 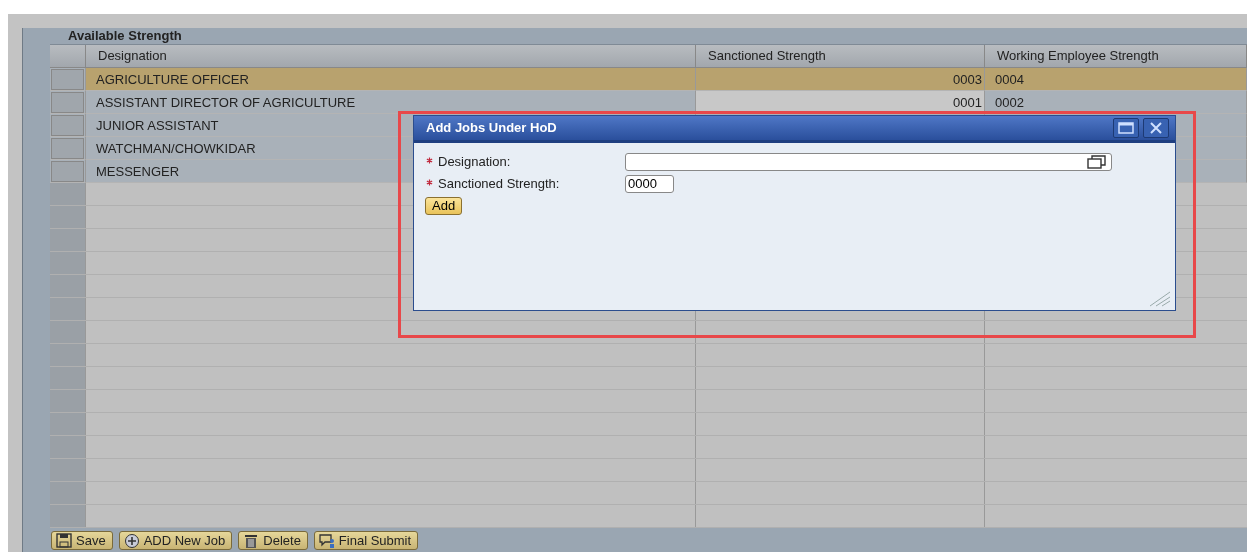 I want to click on column-header: Designation, so click(x=391, y=56).